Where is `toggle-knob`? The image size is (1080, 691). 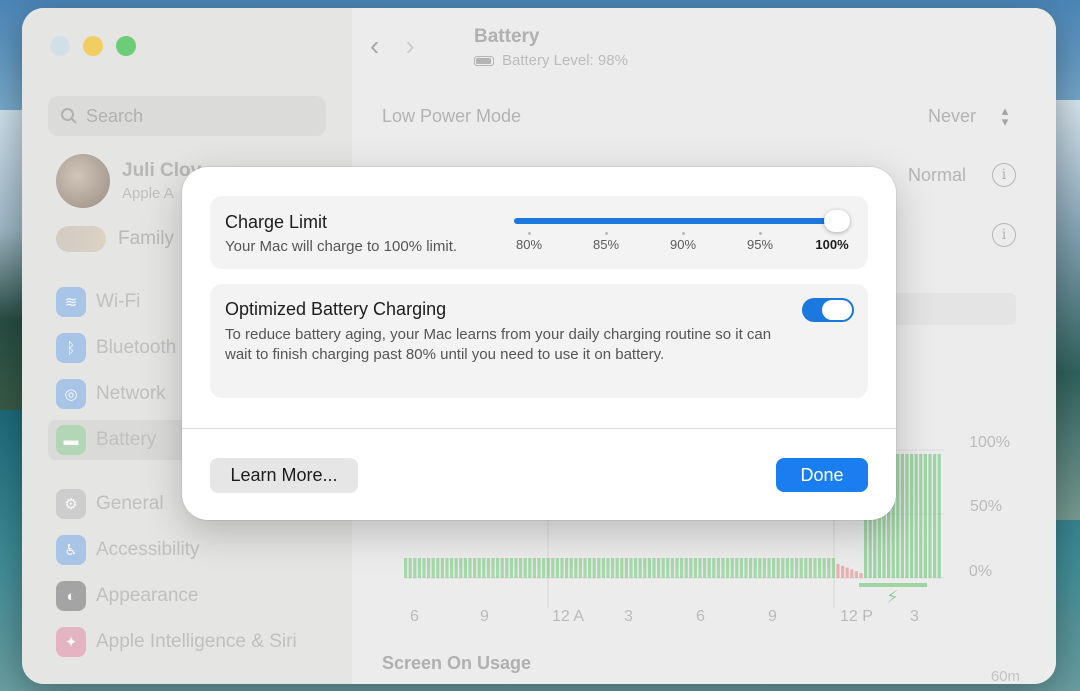 toggle-knob is located at coordinates (837, 310).